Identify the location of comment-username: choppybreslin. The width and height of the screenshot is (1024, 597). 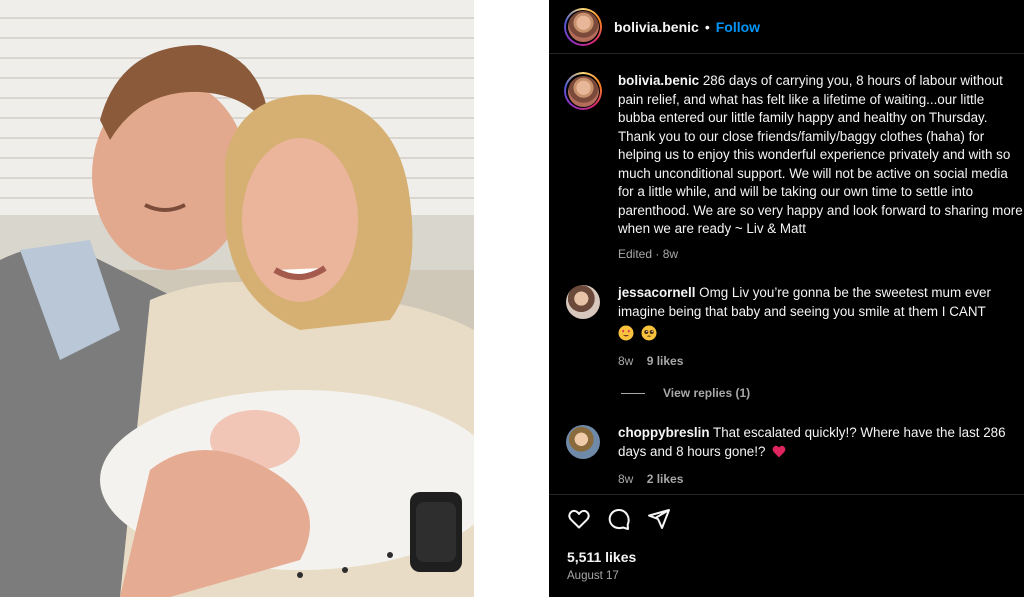
(664, 432).